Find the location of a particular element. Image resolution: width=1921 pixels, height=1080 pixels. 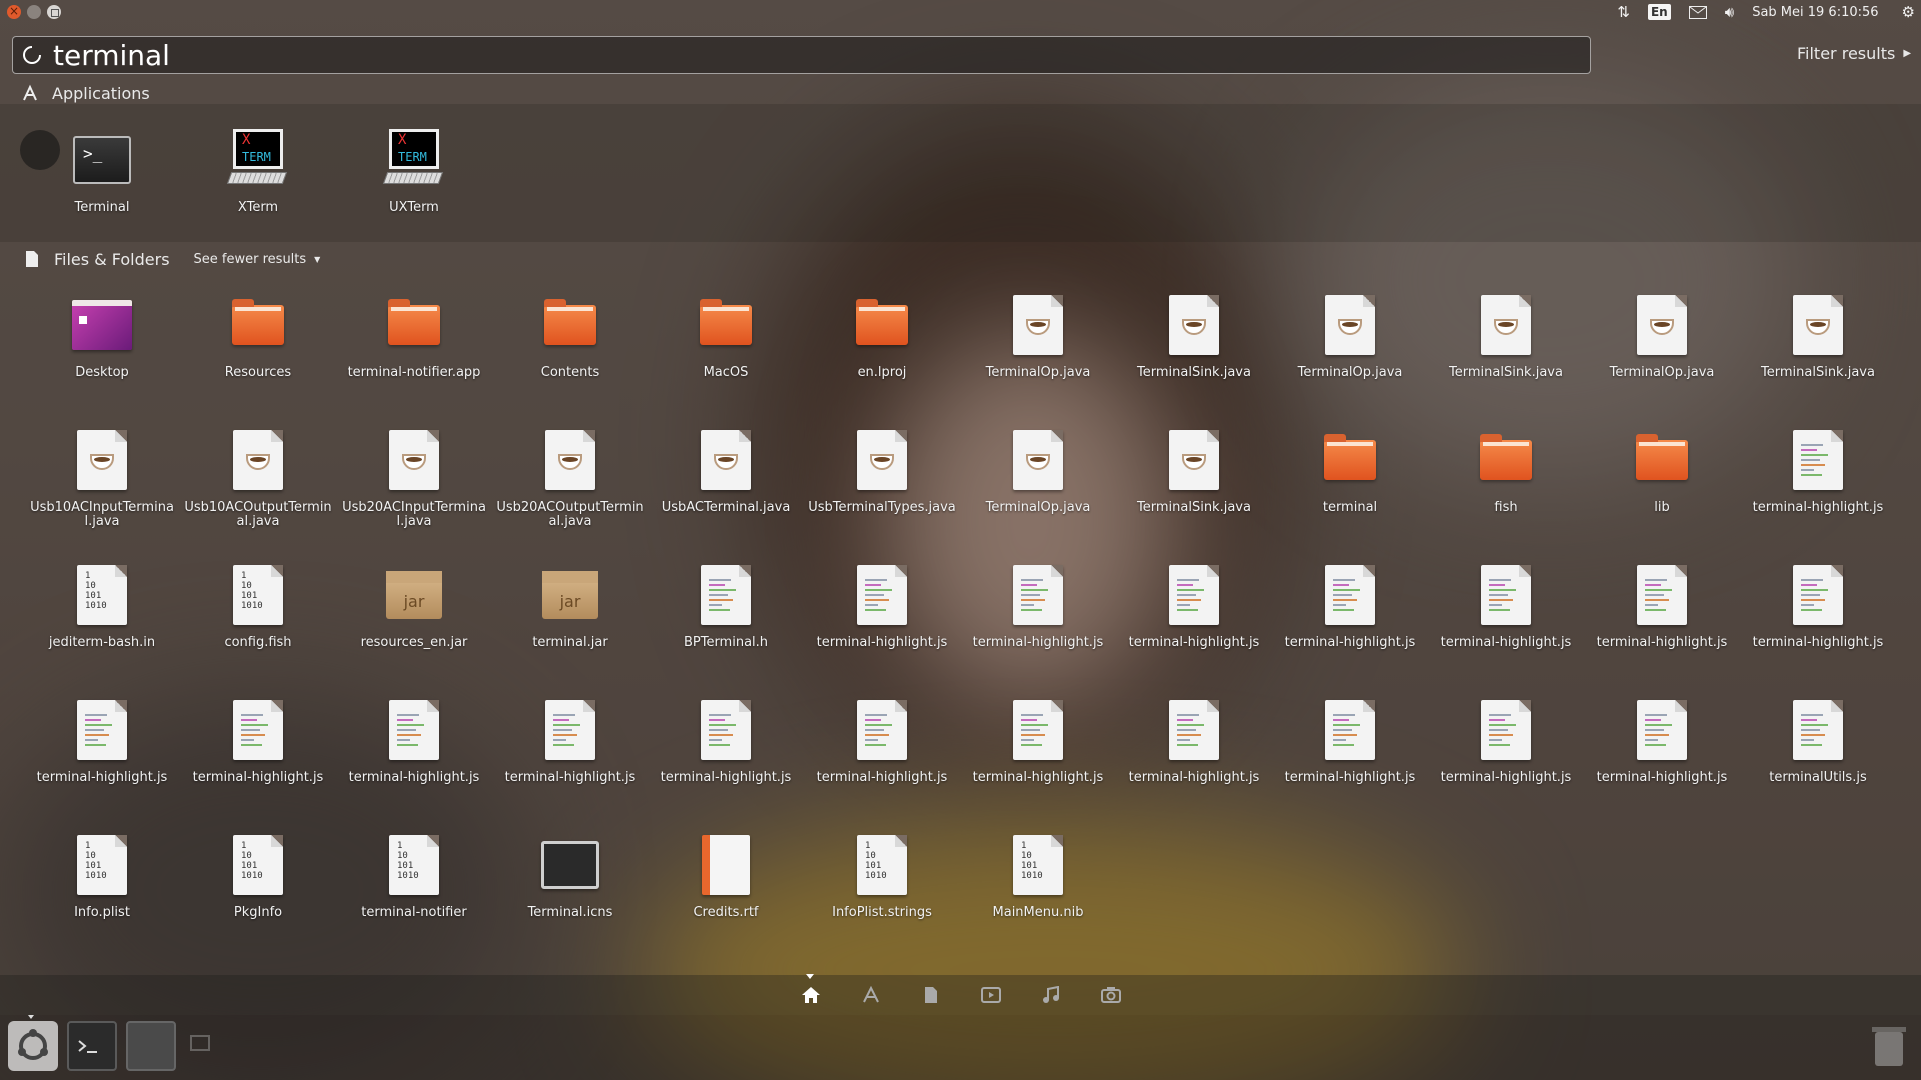

file-result: 1 10 101 1010 PkgInfo is located at coordinates (258, 890).